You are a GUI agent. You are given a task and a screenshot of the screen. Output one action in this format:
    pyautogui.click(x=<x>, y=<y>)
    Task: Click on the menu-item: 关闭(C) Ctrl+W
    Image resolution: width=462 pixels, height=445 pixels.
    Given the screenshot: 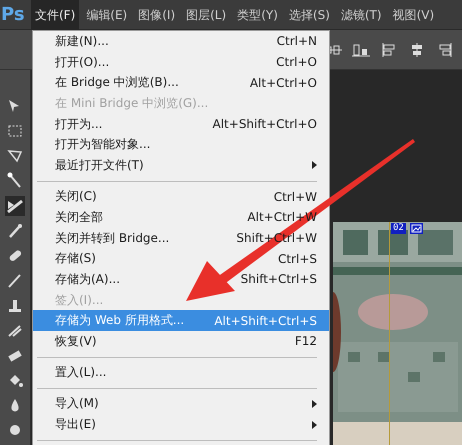 What is the action you would take?
    pyautogui.click(x=181, y=196)
    